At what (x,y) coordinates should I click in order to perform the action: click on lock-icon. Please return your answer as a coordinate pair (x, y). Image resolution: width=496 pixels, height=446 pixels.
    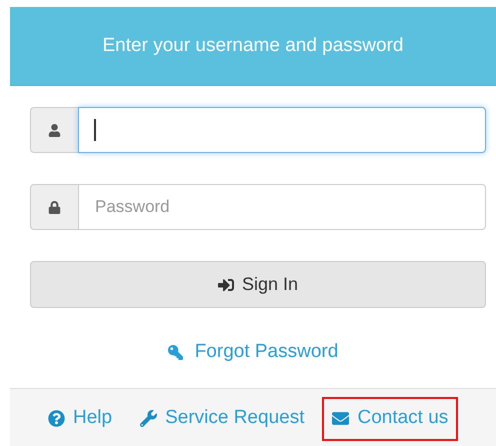
    Looking at the image, I should click on (54, 207).